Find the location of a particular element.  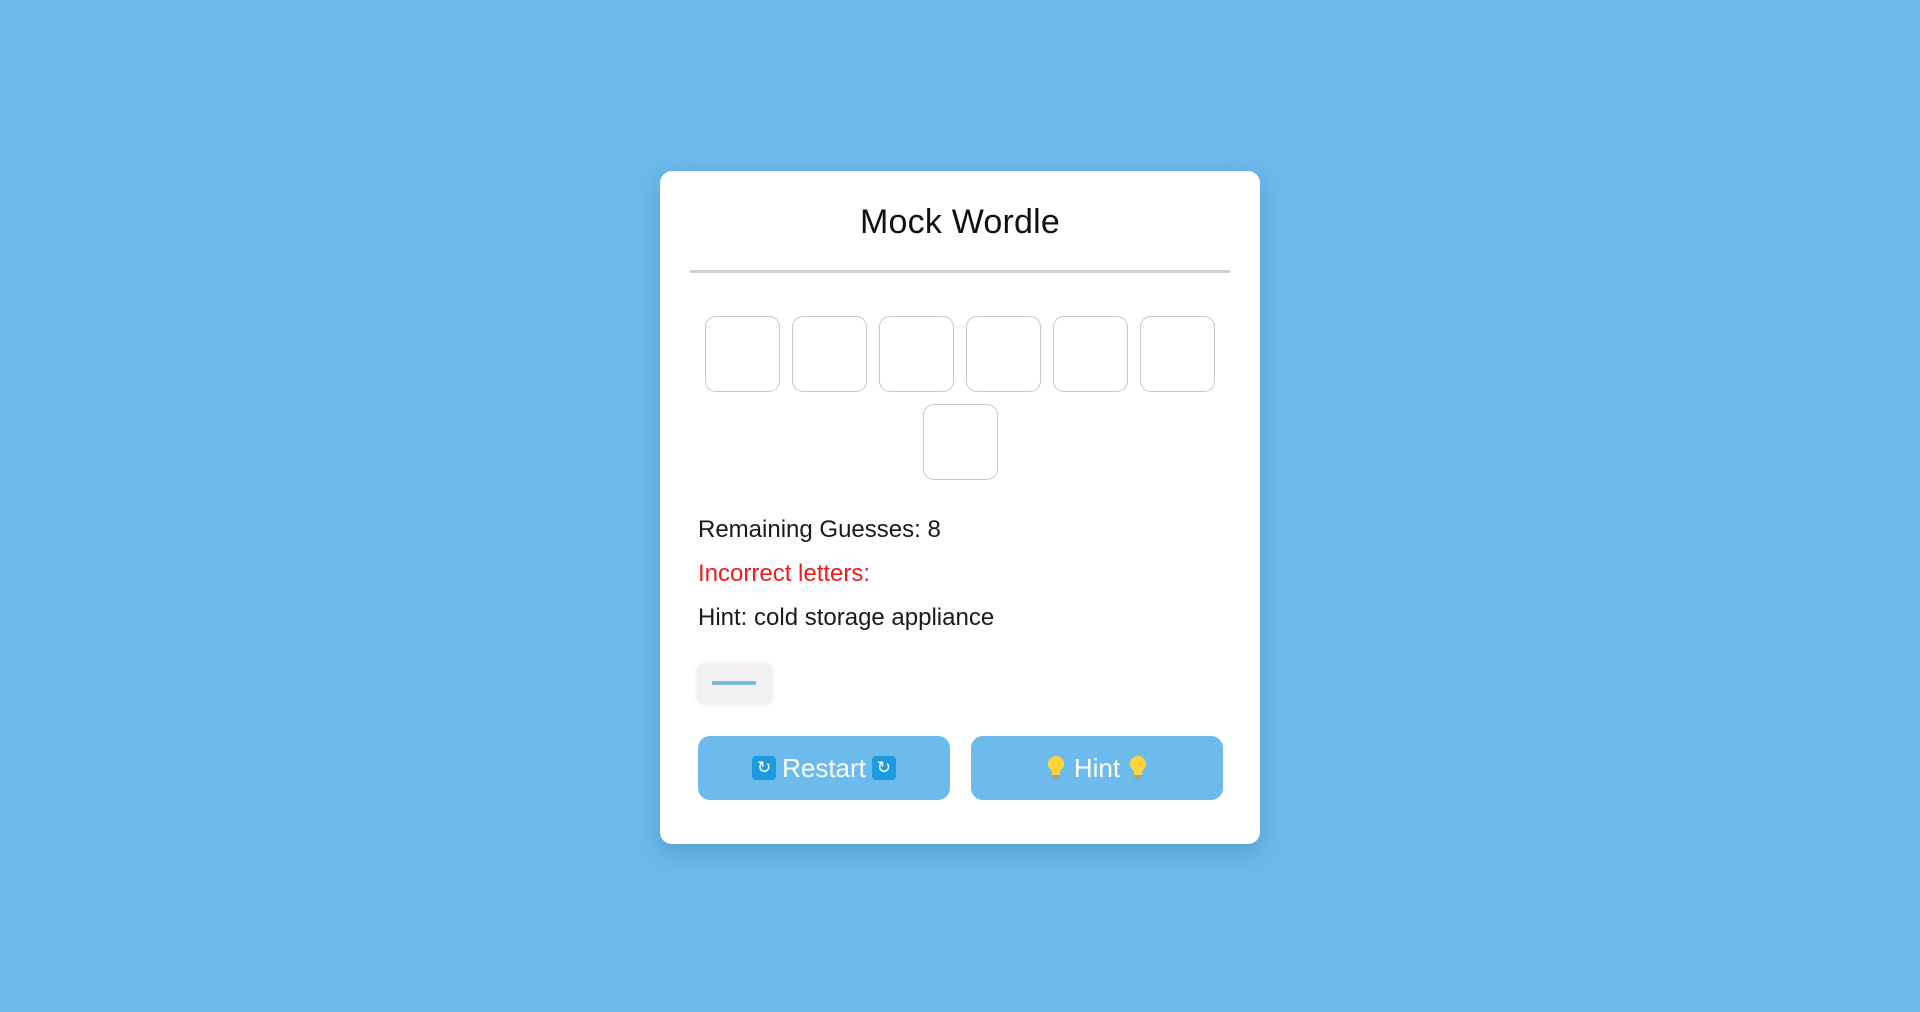

guess-input-container is located at coordinates (734, 684).